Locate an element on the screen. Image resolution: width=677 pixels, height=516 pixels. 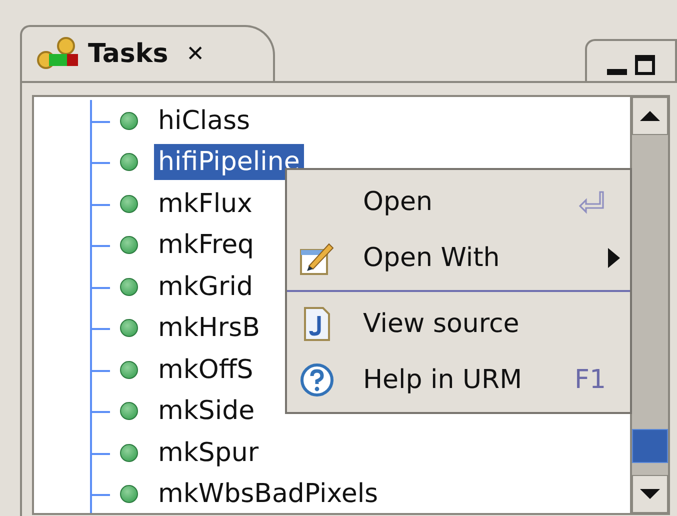
scroll-down-button is located at coordinates (650, 494).